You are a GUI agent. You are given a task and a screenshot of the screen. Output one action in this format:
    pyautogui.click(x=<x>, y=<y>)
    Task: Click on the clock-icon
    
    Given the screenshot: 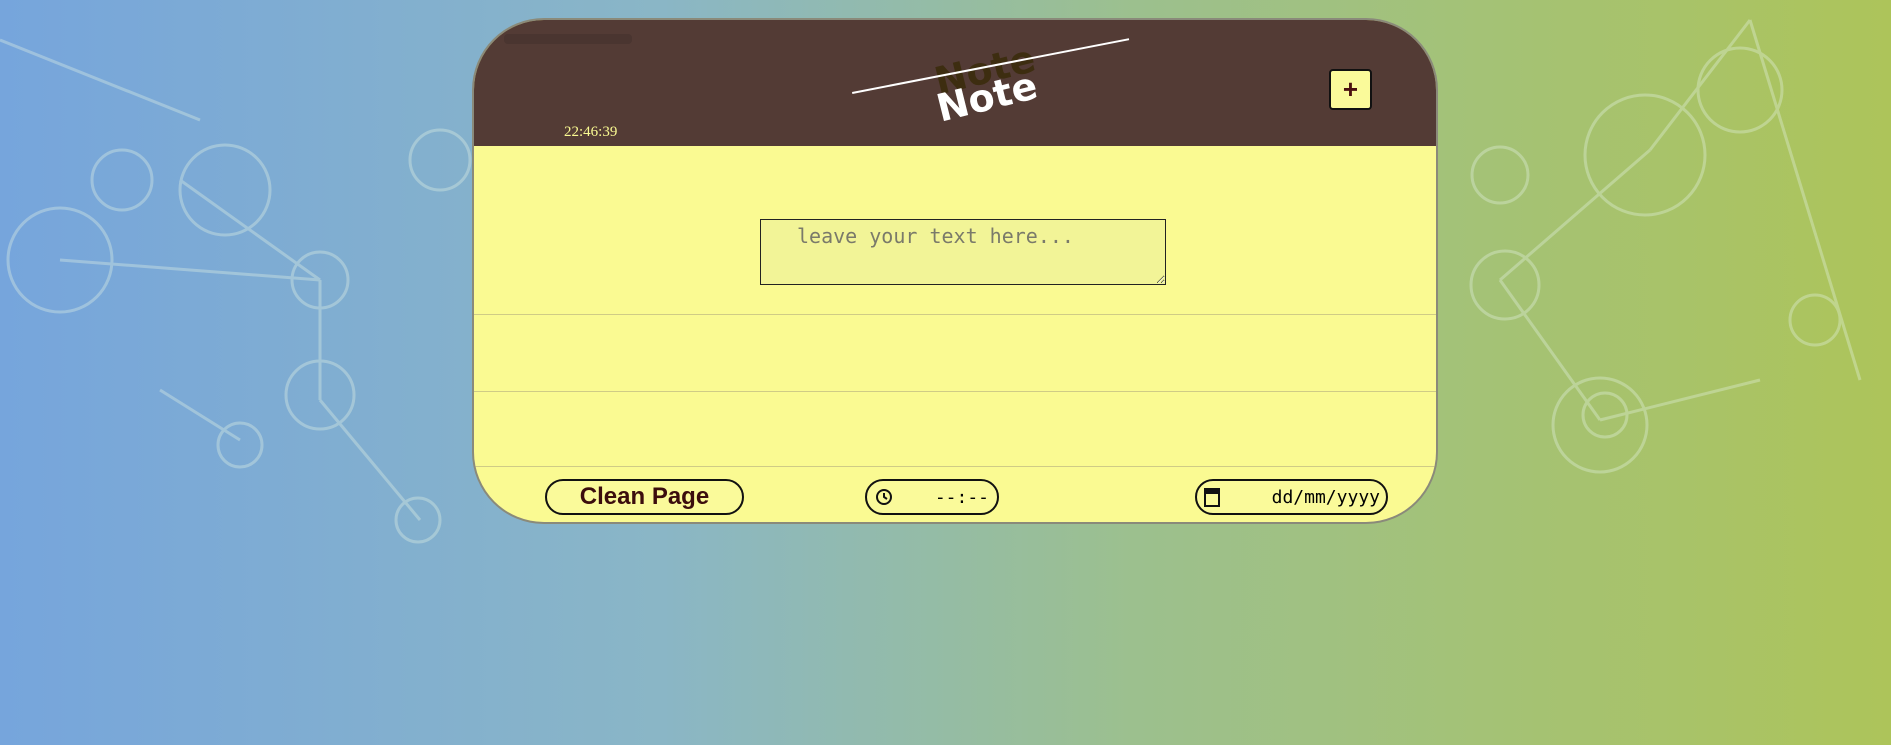 What is the action you would take?
    pyautogui.click(x=884, y=497)
    